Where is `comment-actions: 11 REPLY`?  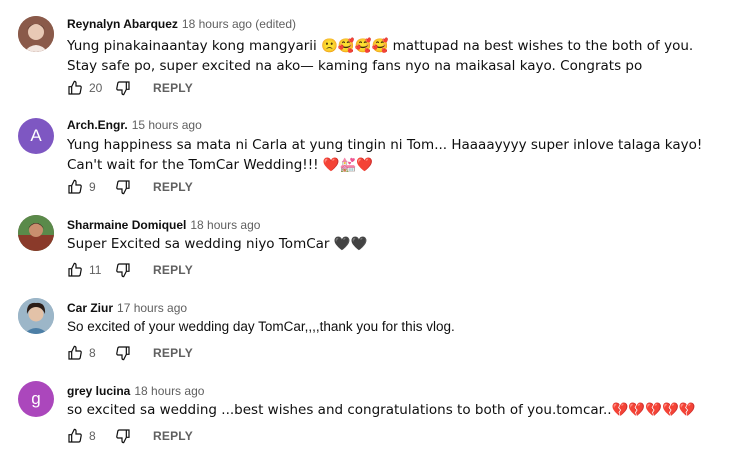
comment-actions: 11 REPLY is located at coordinates (130, 270).